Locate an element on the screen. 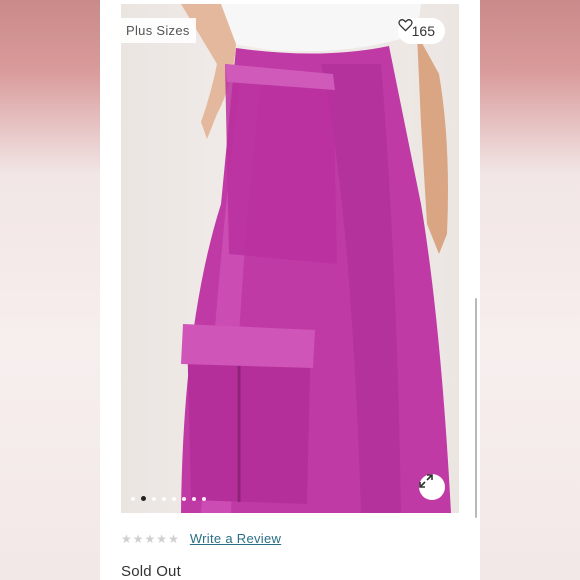 This screenshot has height=580, width=580. heart-icon is located at coordinates (405, 25).